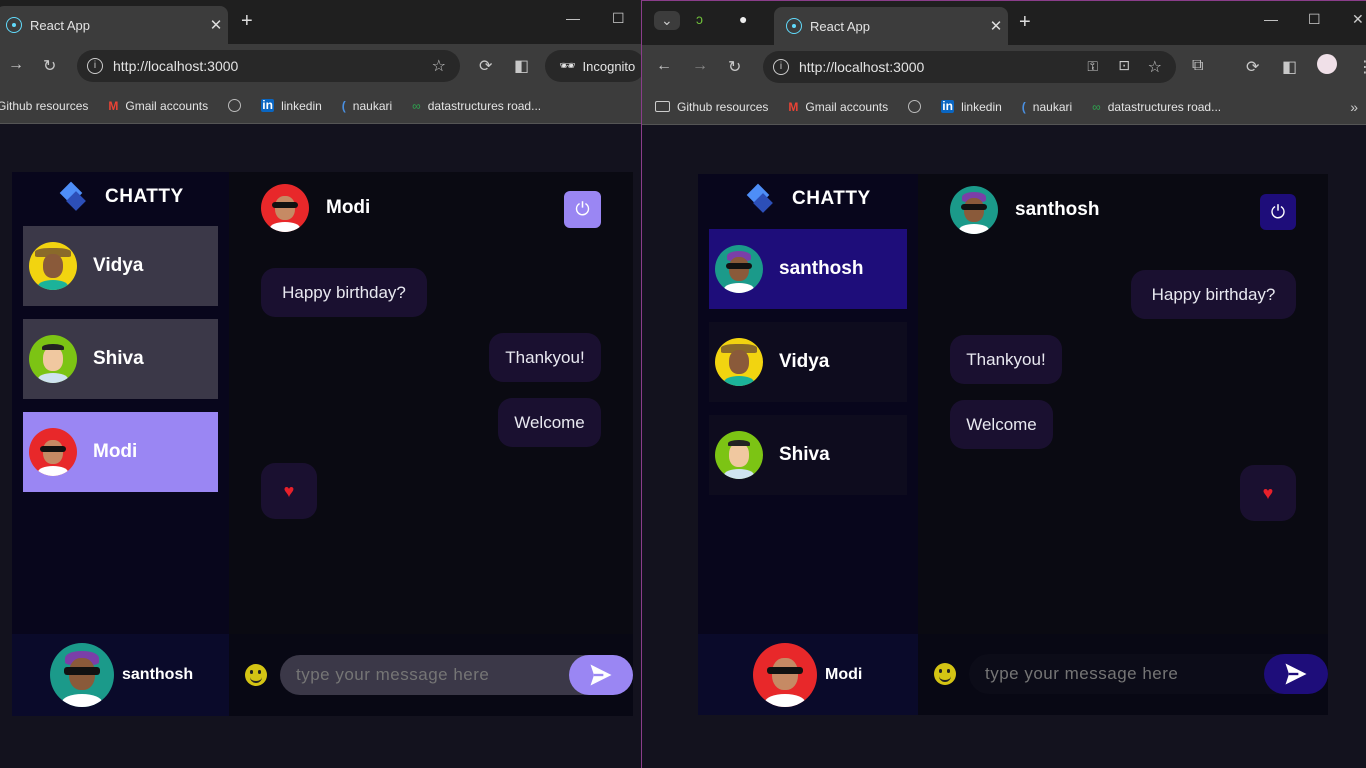  I want to click on contacts-sidebar: CHATTY Vidya Shiva Modi, so click(120, 403).